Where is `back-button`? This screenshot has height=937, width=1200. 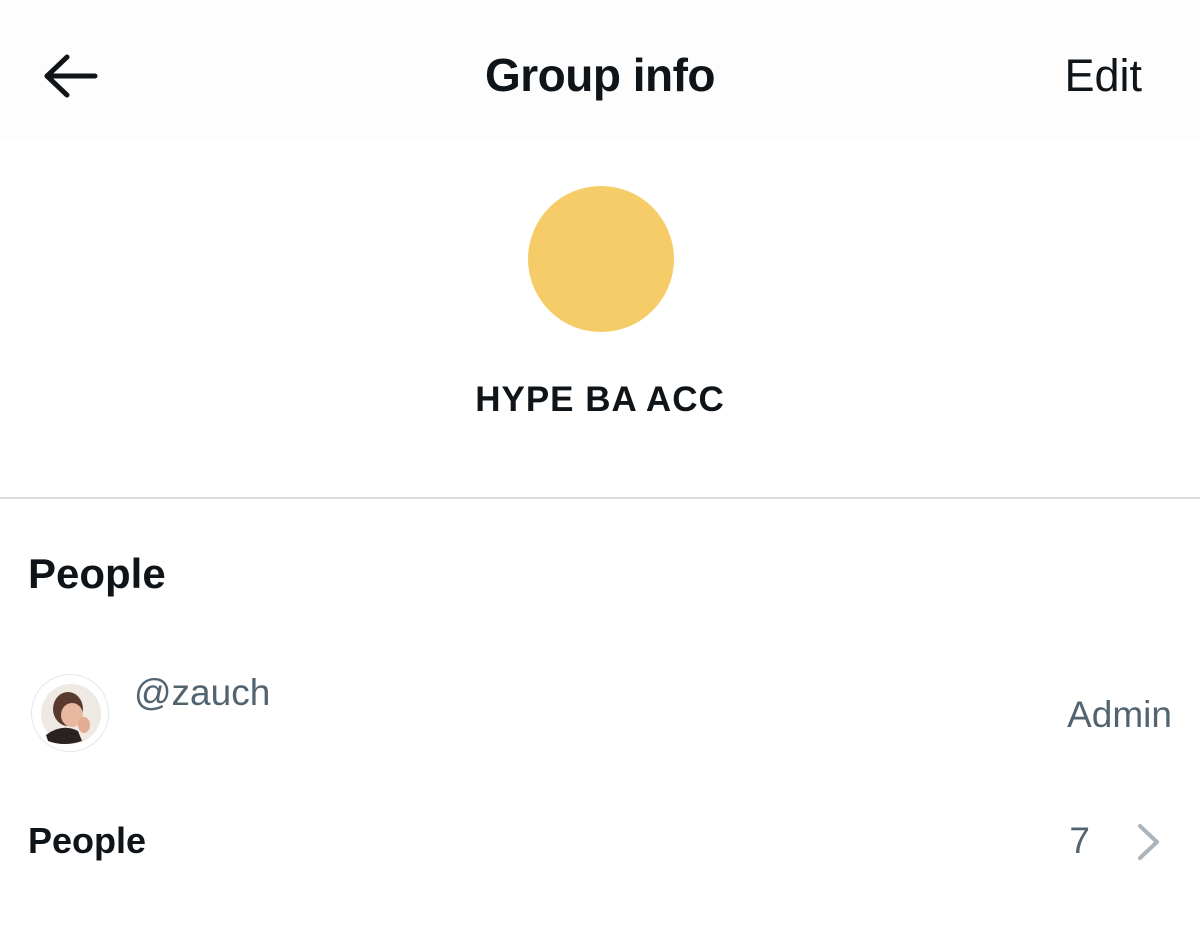
back-button is located at coordinates (71, 76).